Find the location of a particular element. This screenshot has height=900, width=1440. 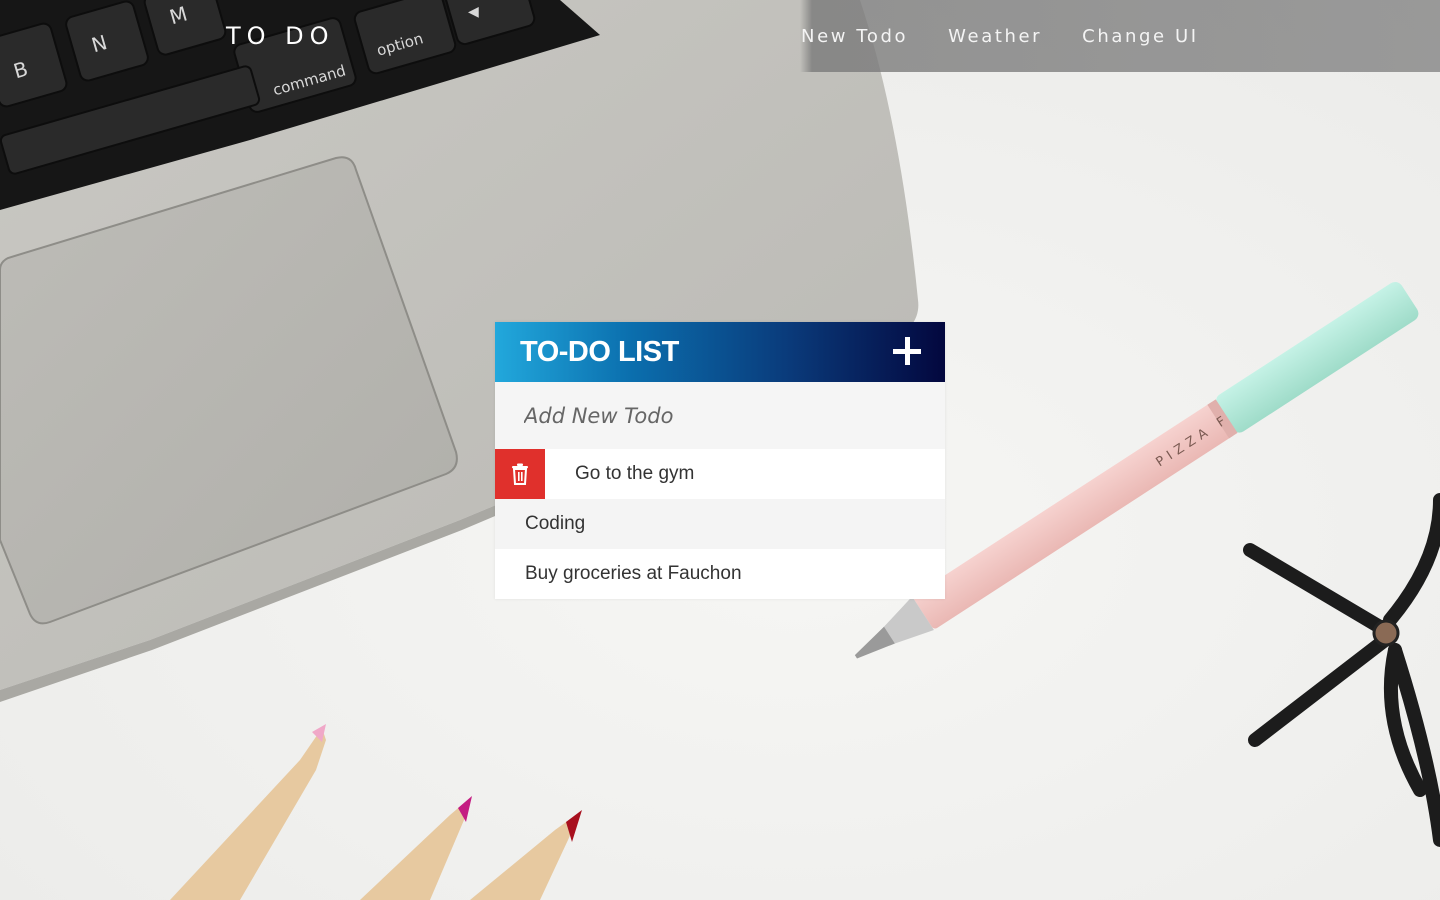

todo-item: Buy groceries at Fauchon is located at coordinates (720, 574).